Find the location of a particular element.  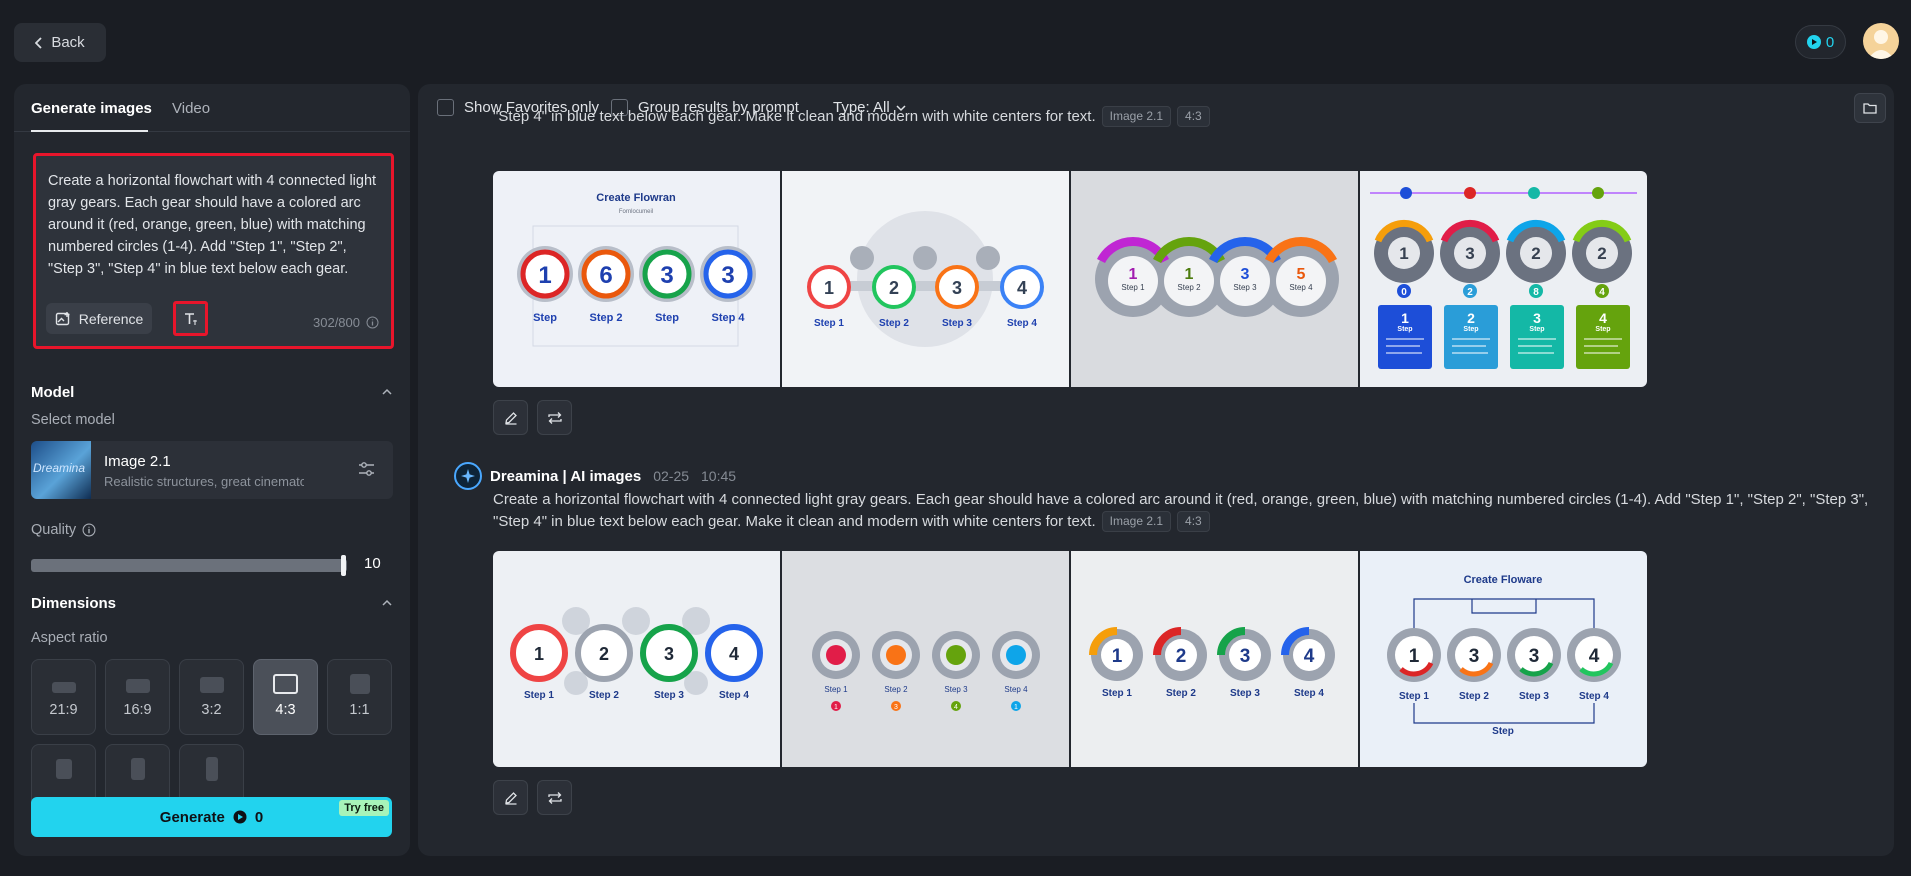

text-effect-button is located at coordinates (190, 318).